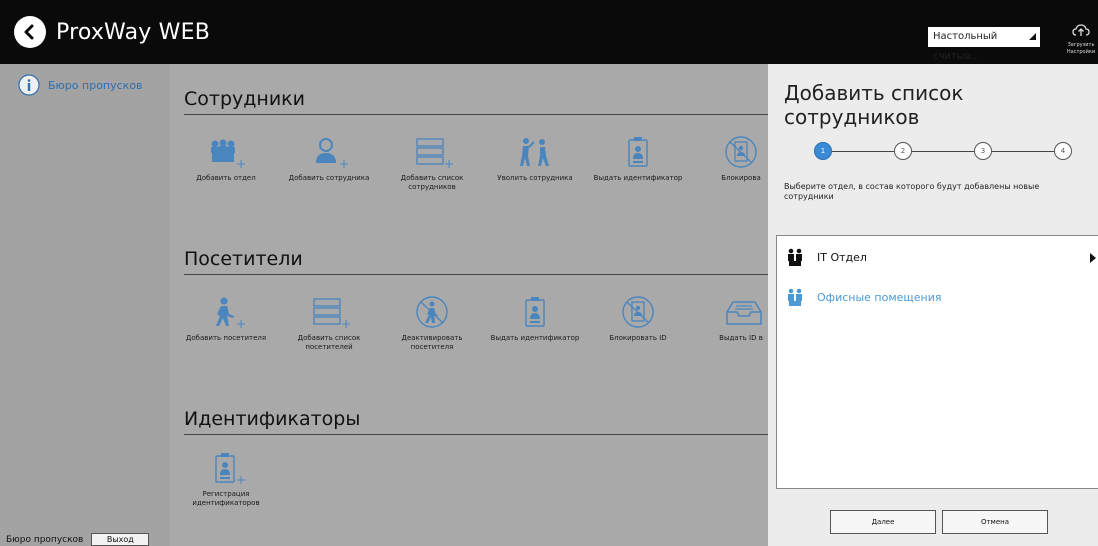 This screenshot has height=546, width=1098. What do you see at coordinates (230, 312) in the screenshot?
I see `add-visitor-icon` at bounding box center [230, 312].